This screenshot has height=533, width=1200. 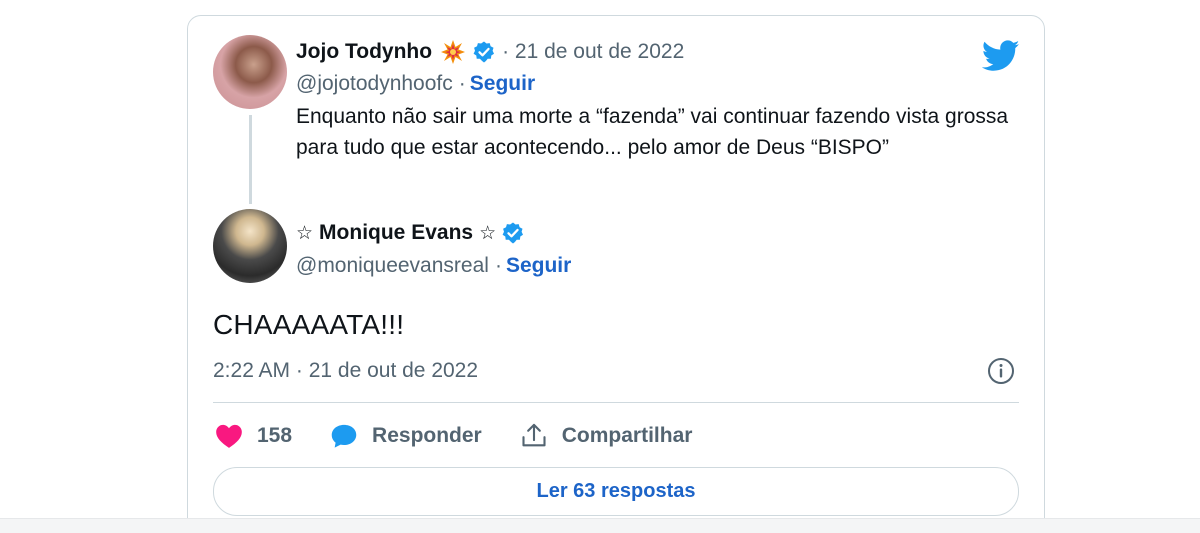 I want to click on quoted-tweet-date: · 21 de out de 2022, so click(x=593, y=52).